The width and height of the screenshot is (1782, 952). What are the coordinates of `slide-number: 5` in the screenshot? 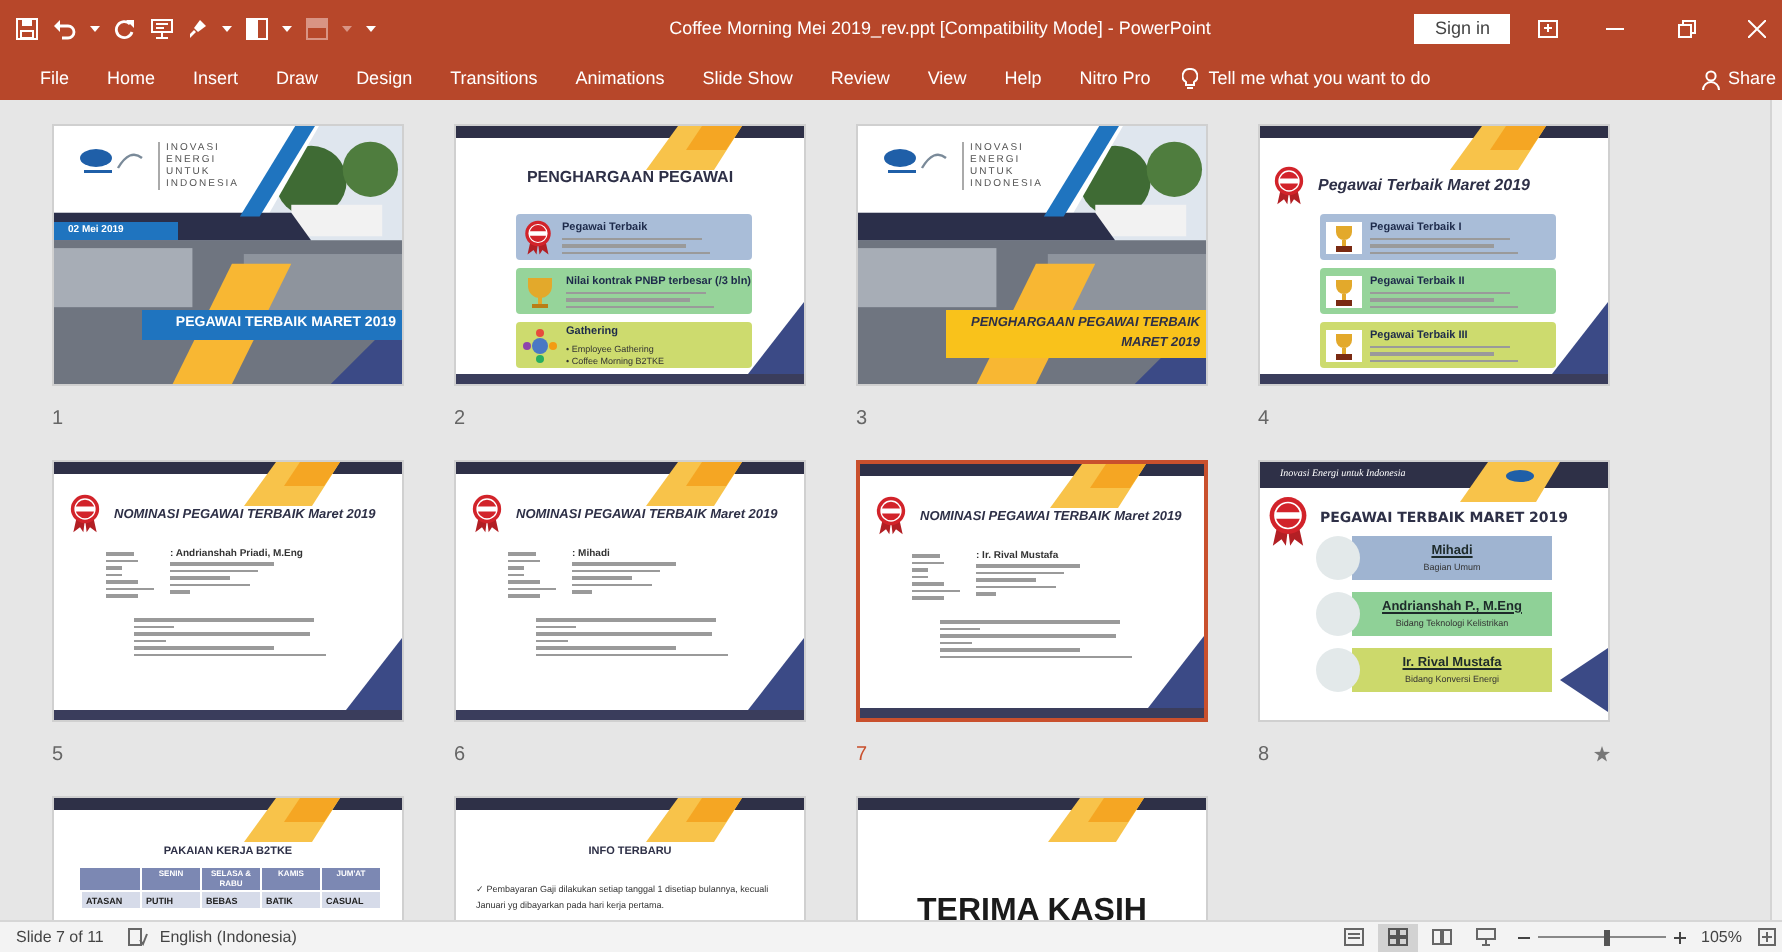 It's located at (58, 755).